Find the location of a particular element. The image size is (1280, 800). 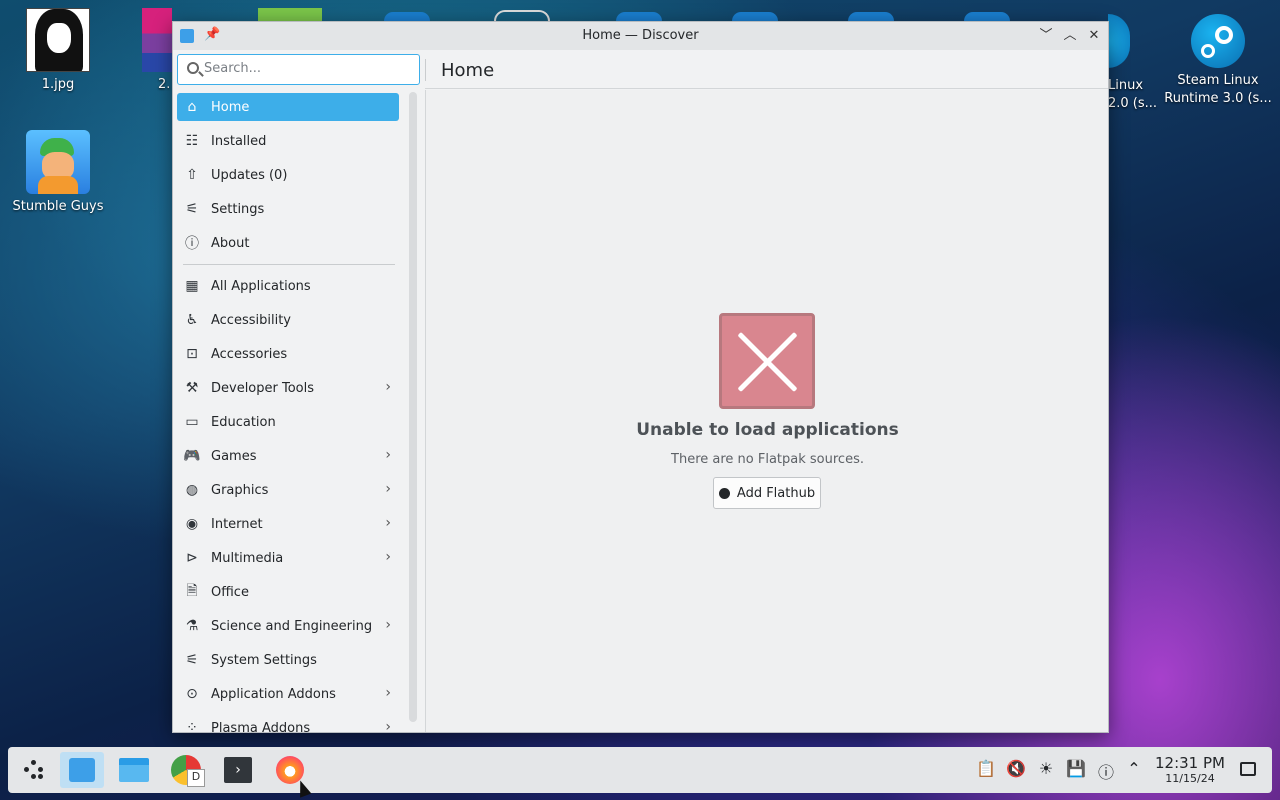

sidebar-item-label: Plasma Addons is located at coordinates (261, 726).